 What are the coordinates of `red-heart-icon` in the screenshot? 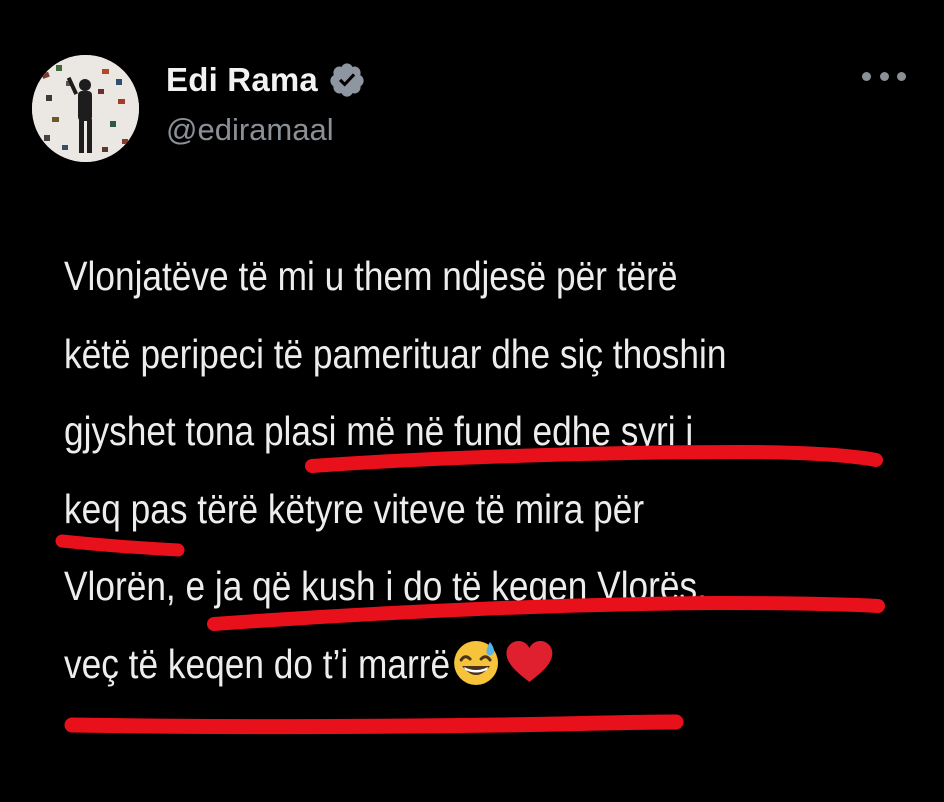 It's located at (529, 662).